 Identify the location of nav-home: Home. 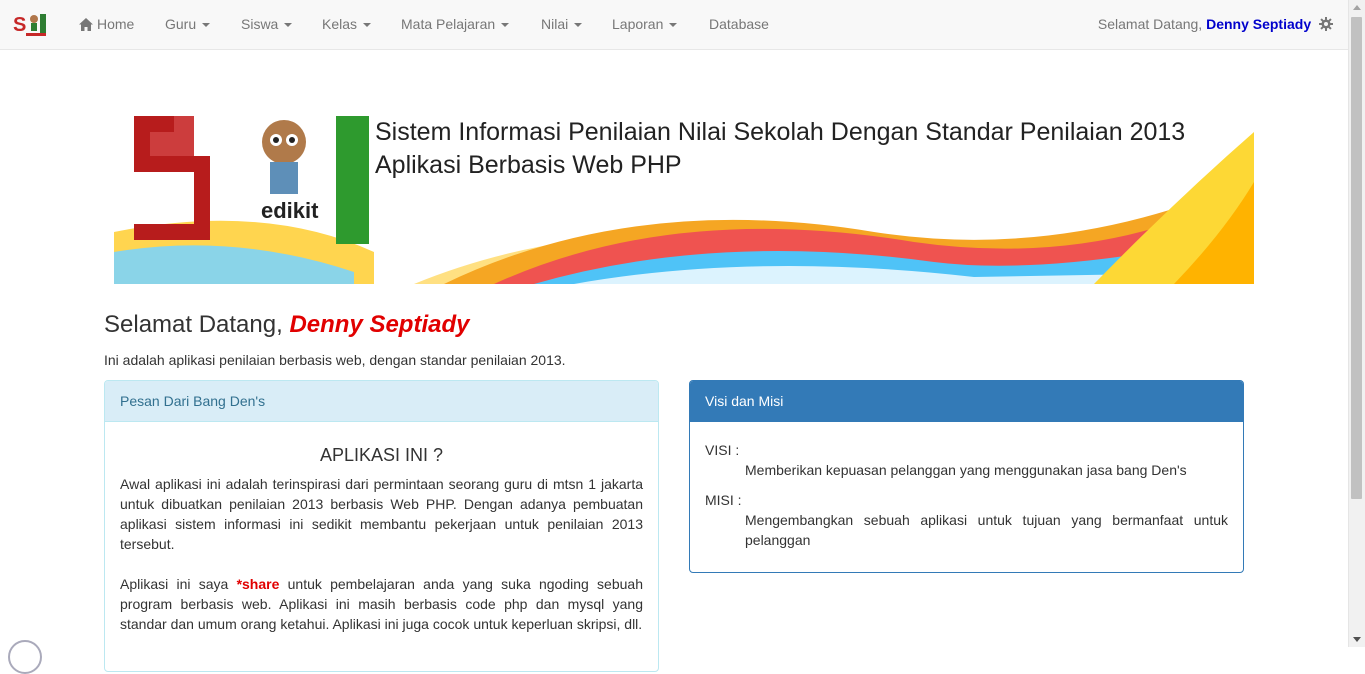
(106, 24).